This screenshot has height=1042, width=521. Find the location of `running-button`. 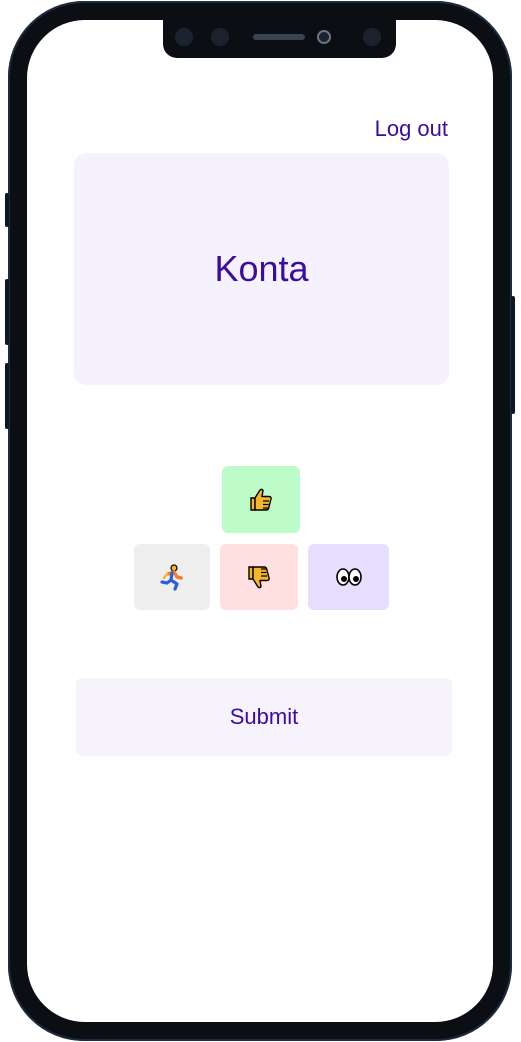

running-button is located at coordinates (172, 577).